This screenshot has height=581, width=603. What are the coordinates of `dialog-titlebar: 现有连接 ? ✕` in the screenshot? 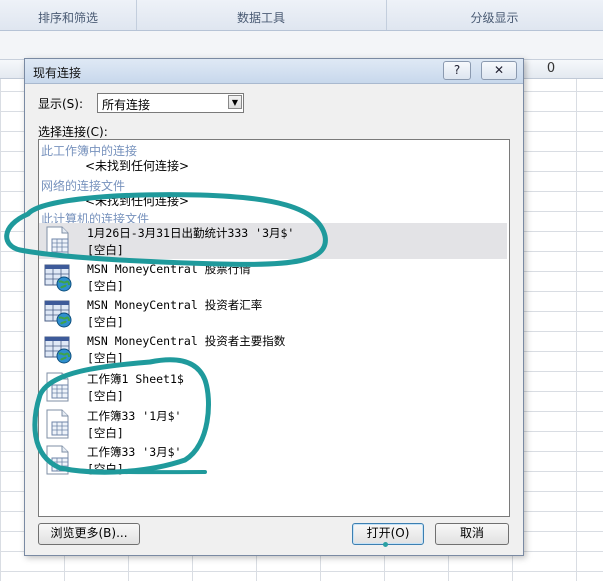 It's located at (274, 71).